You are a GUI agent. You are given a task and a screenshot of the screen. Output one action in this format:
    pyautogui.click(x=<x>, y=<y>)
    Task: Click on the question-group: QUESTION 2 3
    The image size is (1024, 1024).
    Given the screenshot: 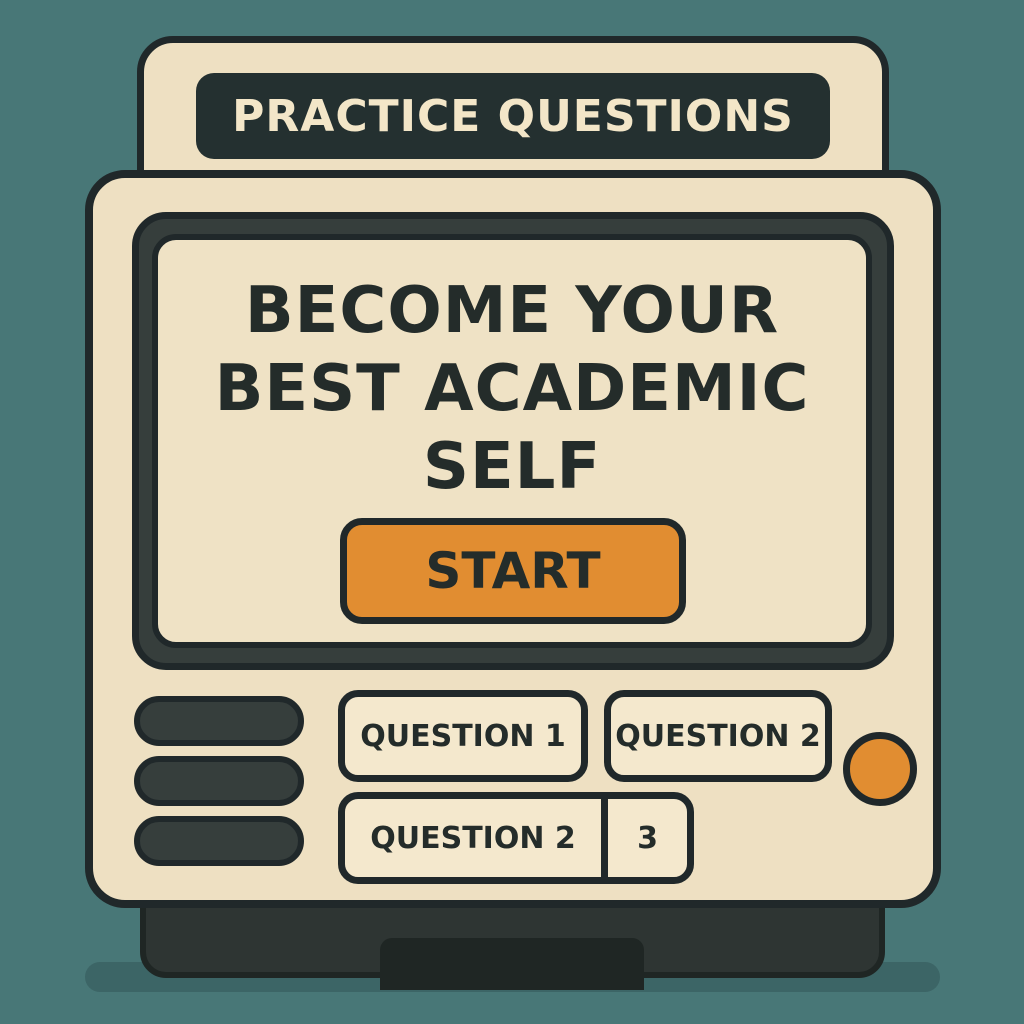 What is the action you would take?
    pyautogui.click(x=516, y=838)
    